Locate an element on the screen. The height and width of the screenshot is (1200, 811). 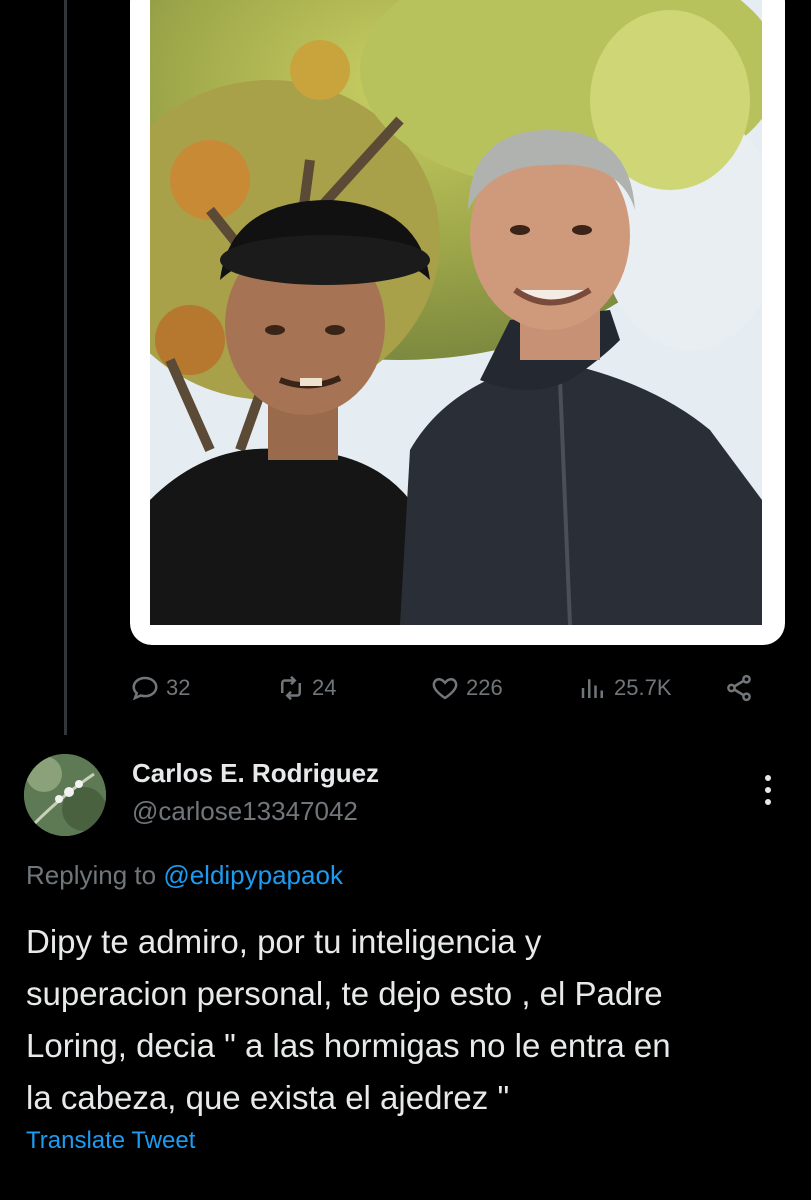
share-button is located at coordinates (739, 688).